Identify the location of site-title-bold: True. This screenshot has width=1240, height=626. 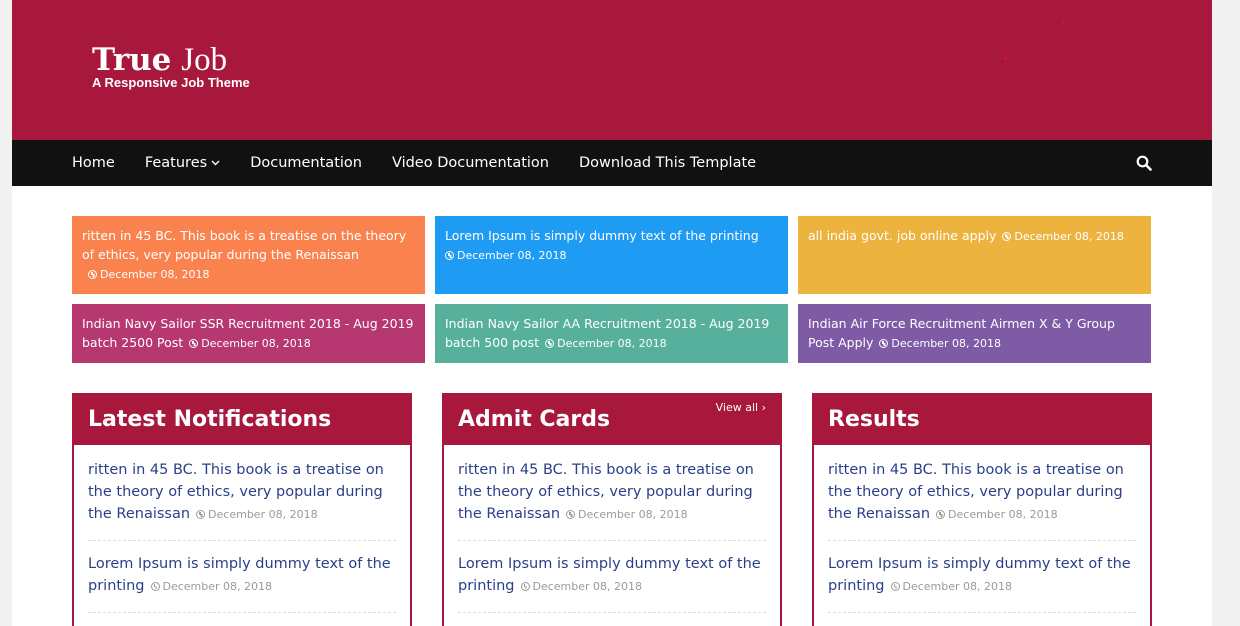
(132, 60).